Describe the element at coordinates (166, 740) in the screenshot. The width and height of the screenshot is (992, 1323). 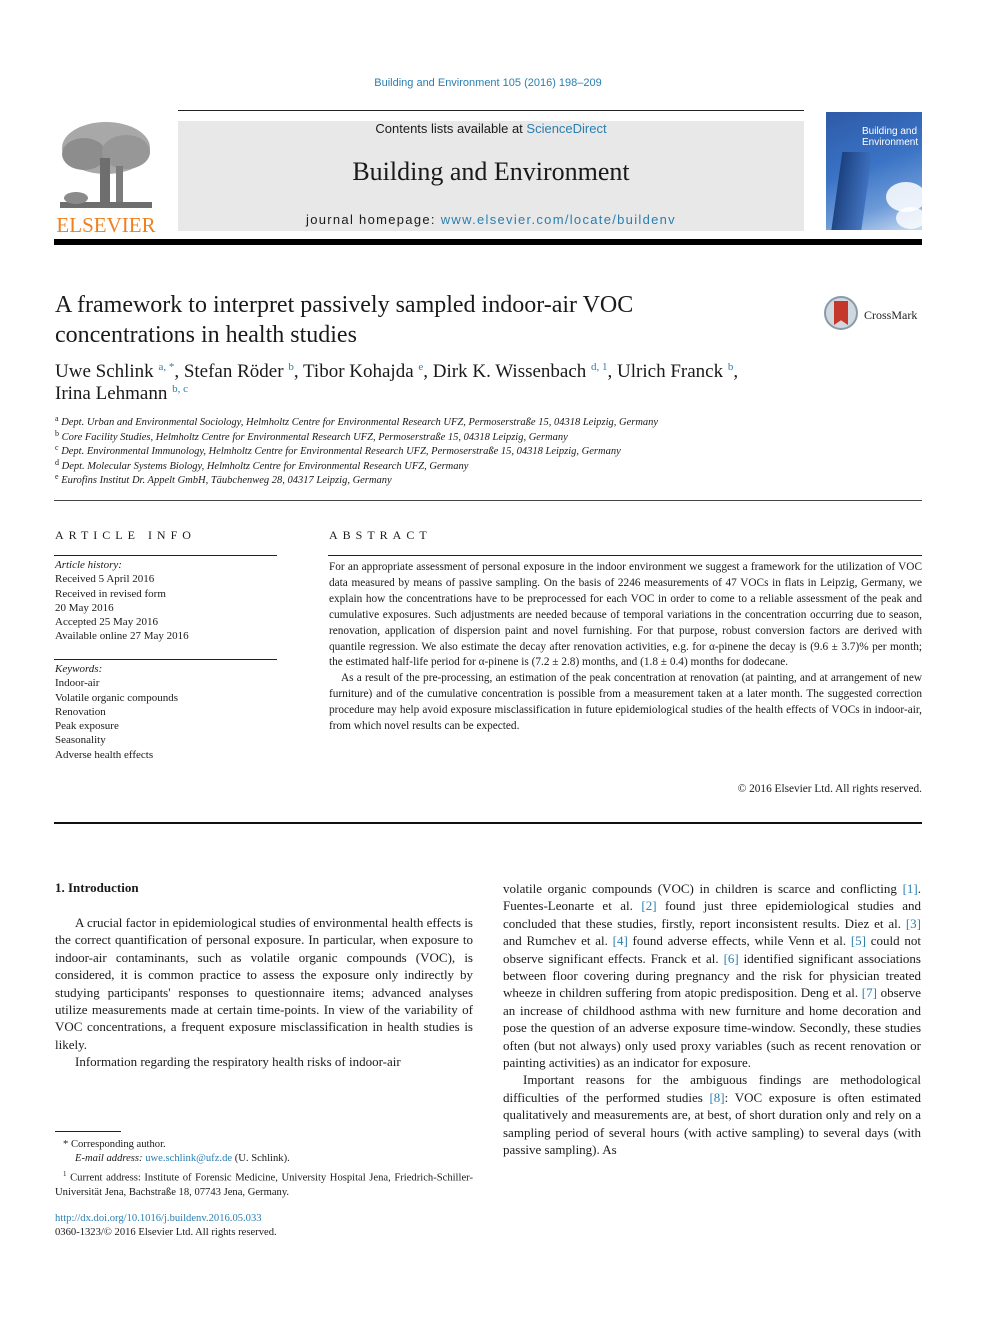
I see `keyword-item: Seasonality` at that location.